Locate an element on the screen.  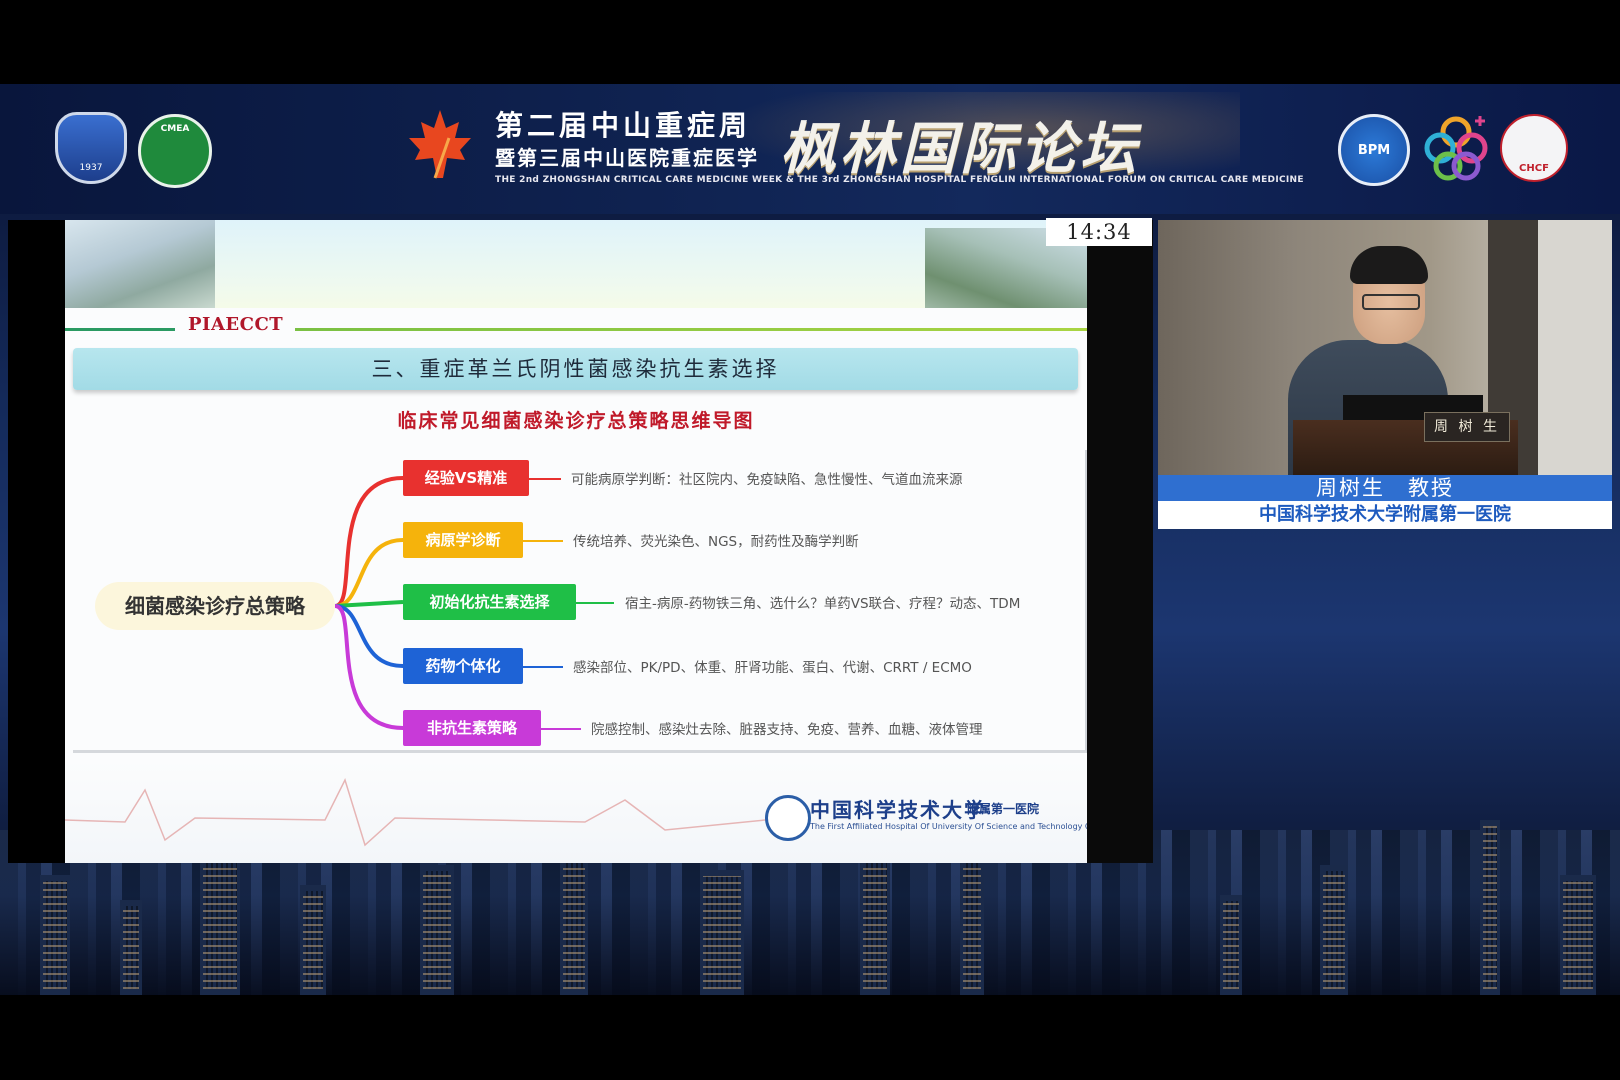
speaker-nameplate: 周 树 生 is located at coordinates (1467, 427).